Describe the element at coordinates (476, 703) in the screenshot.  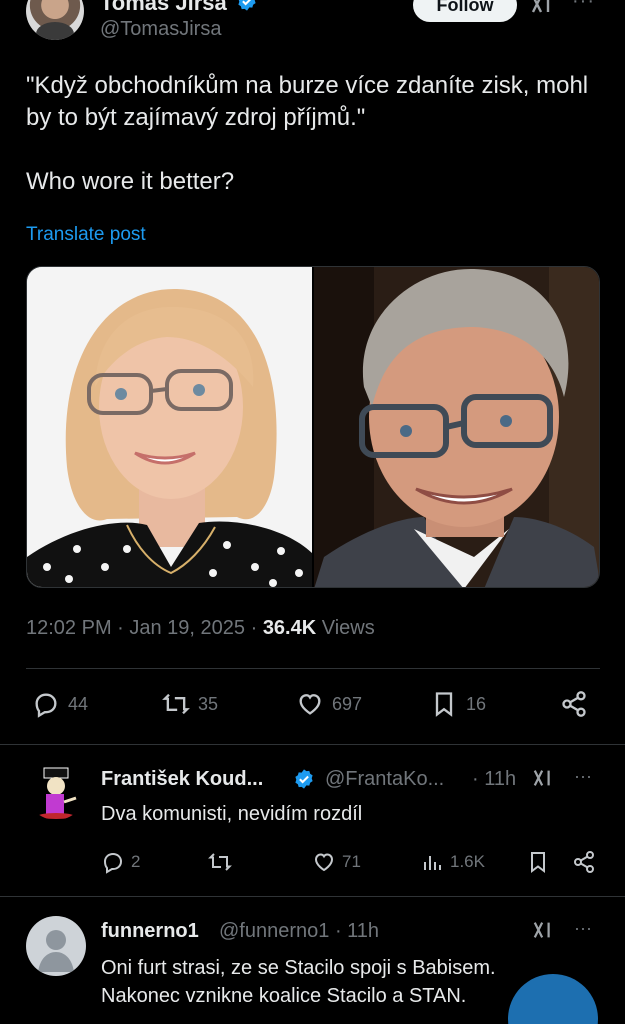
I see `bookmark-count: 16` at that location.